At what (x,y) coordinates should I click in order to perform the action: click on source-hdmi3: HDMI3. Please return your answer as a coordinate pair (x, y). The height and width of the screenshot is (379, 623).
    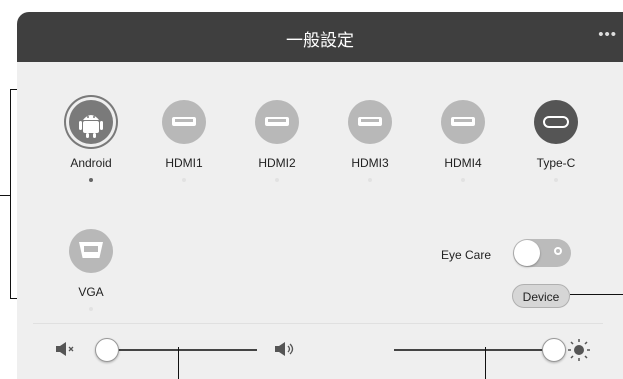
    Looking at the image, I should click on (370, 141).